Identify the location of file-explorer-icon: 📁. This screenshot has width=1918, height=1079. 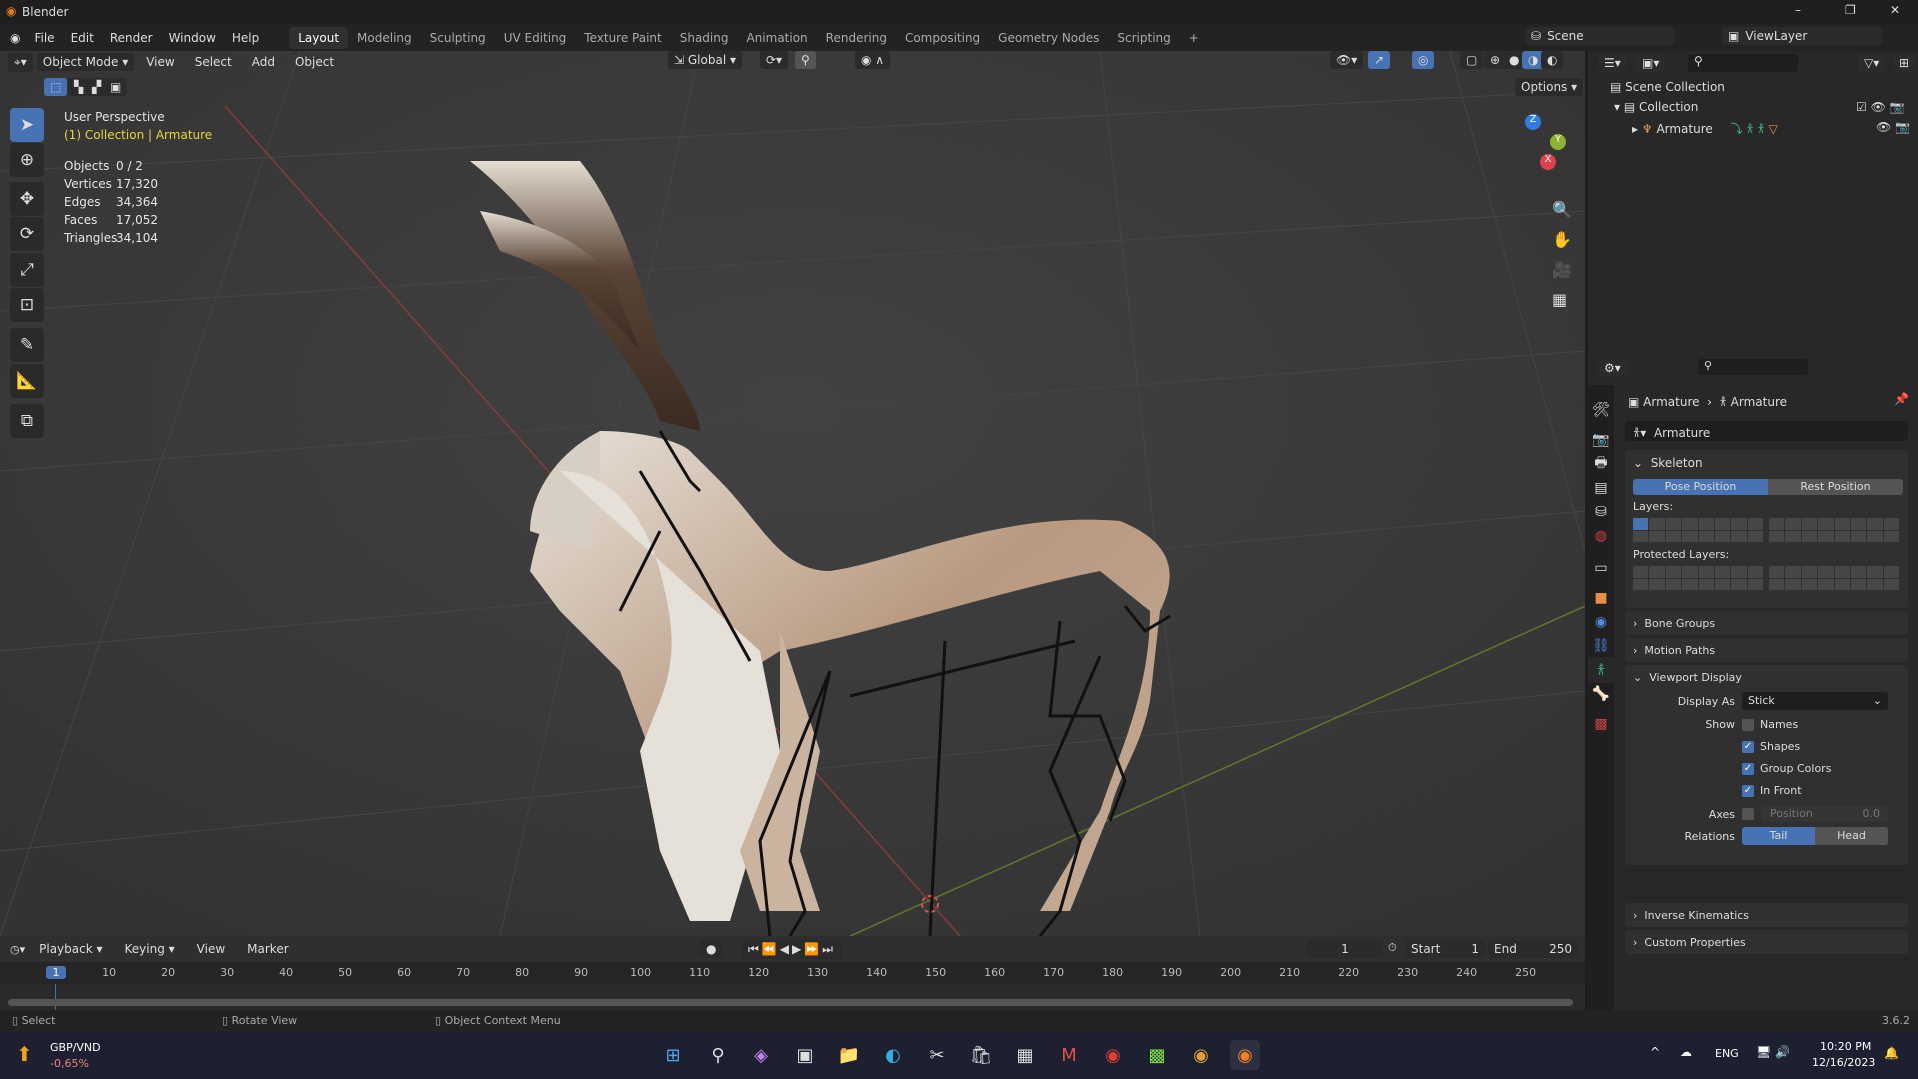
(849, 1055).